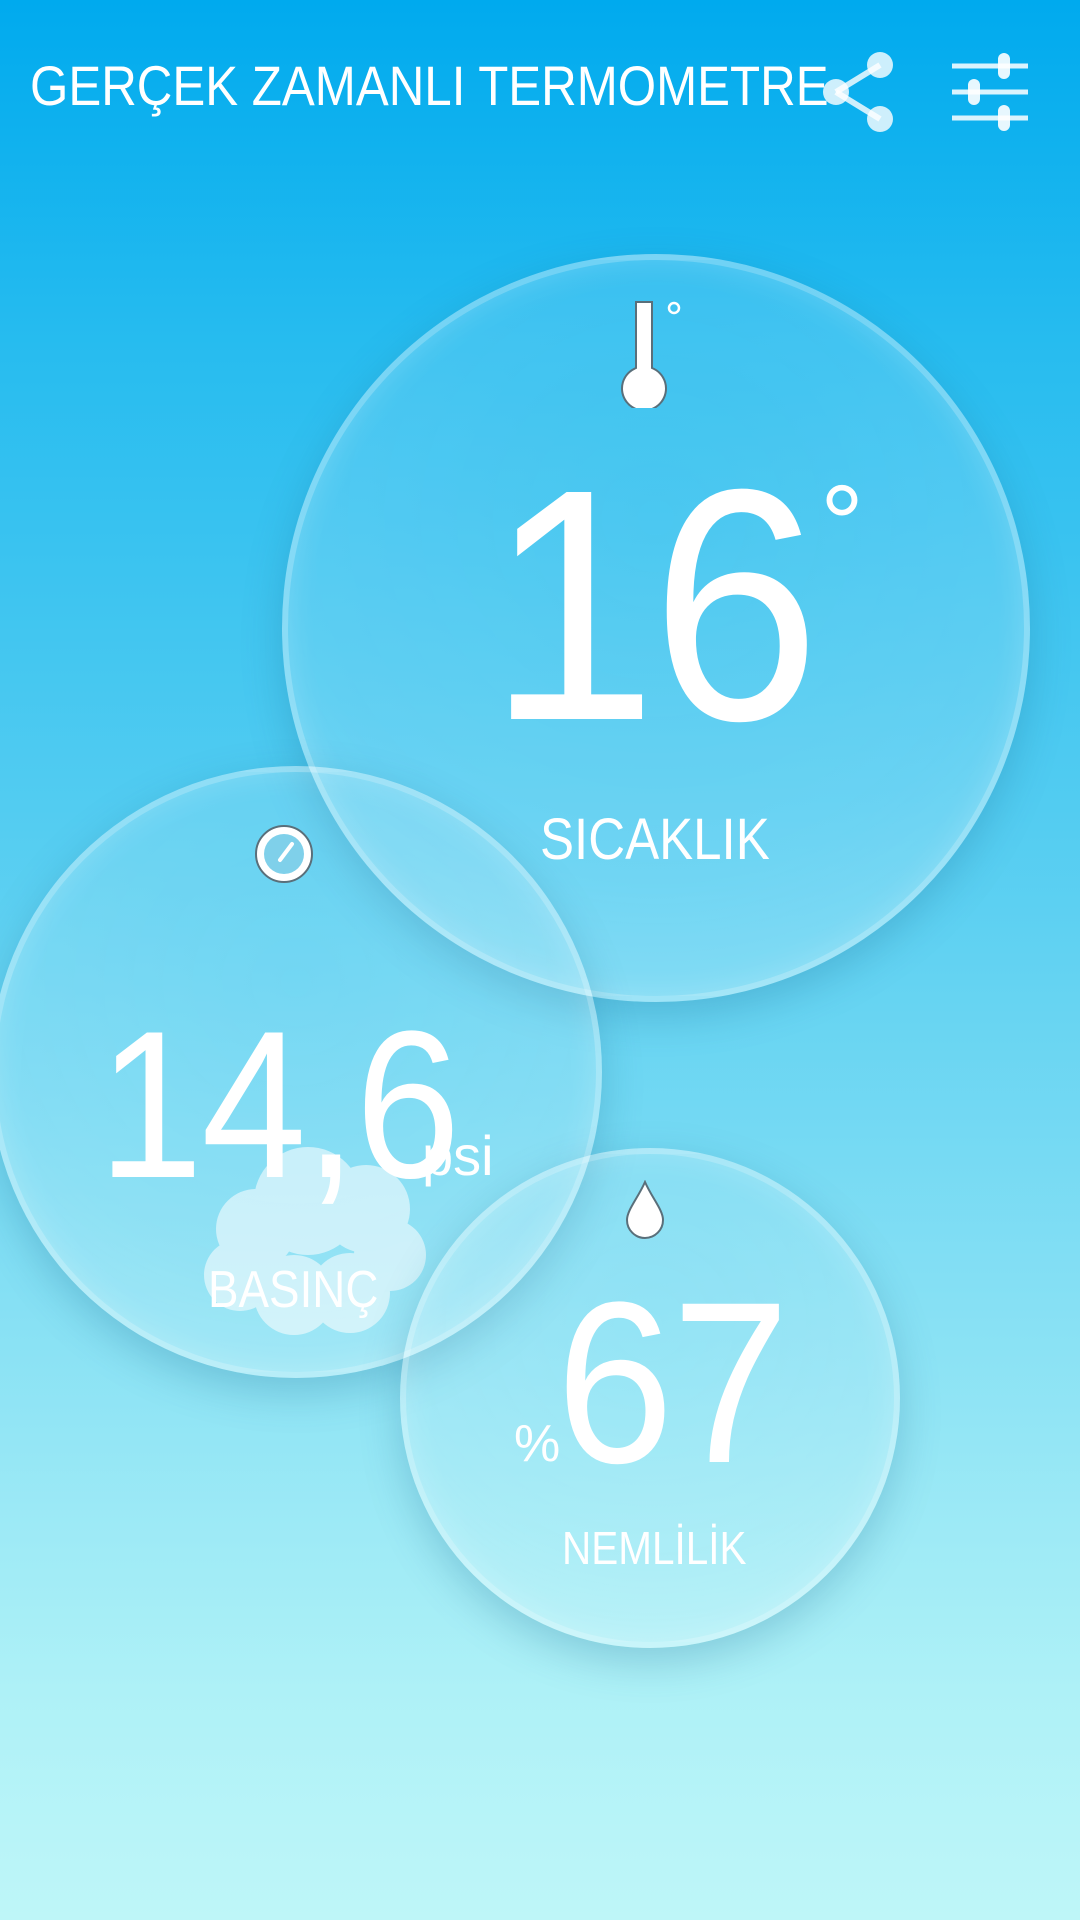 The image size is (1080, 1920). Describe the element at coordinates (651, 354) in the screenshot. I see `thermometer-icon` at that location.